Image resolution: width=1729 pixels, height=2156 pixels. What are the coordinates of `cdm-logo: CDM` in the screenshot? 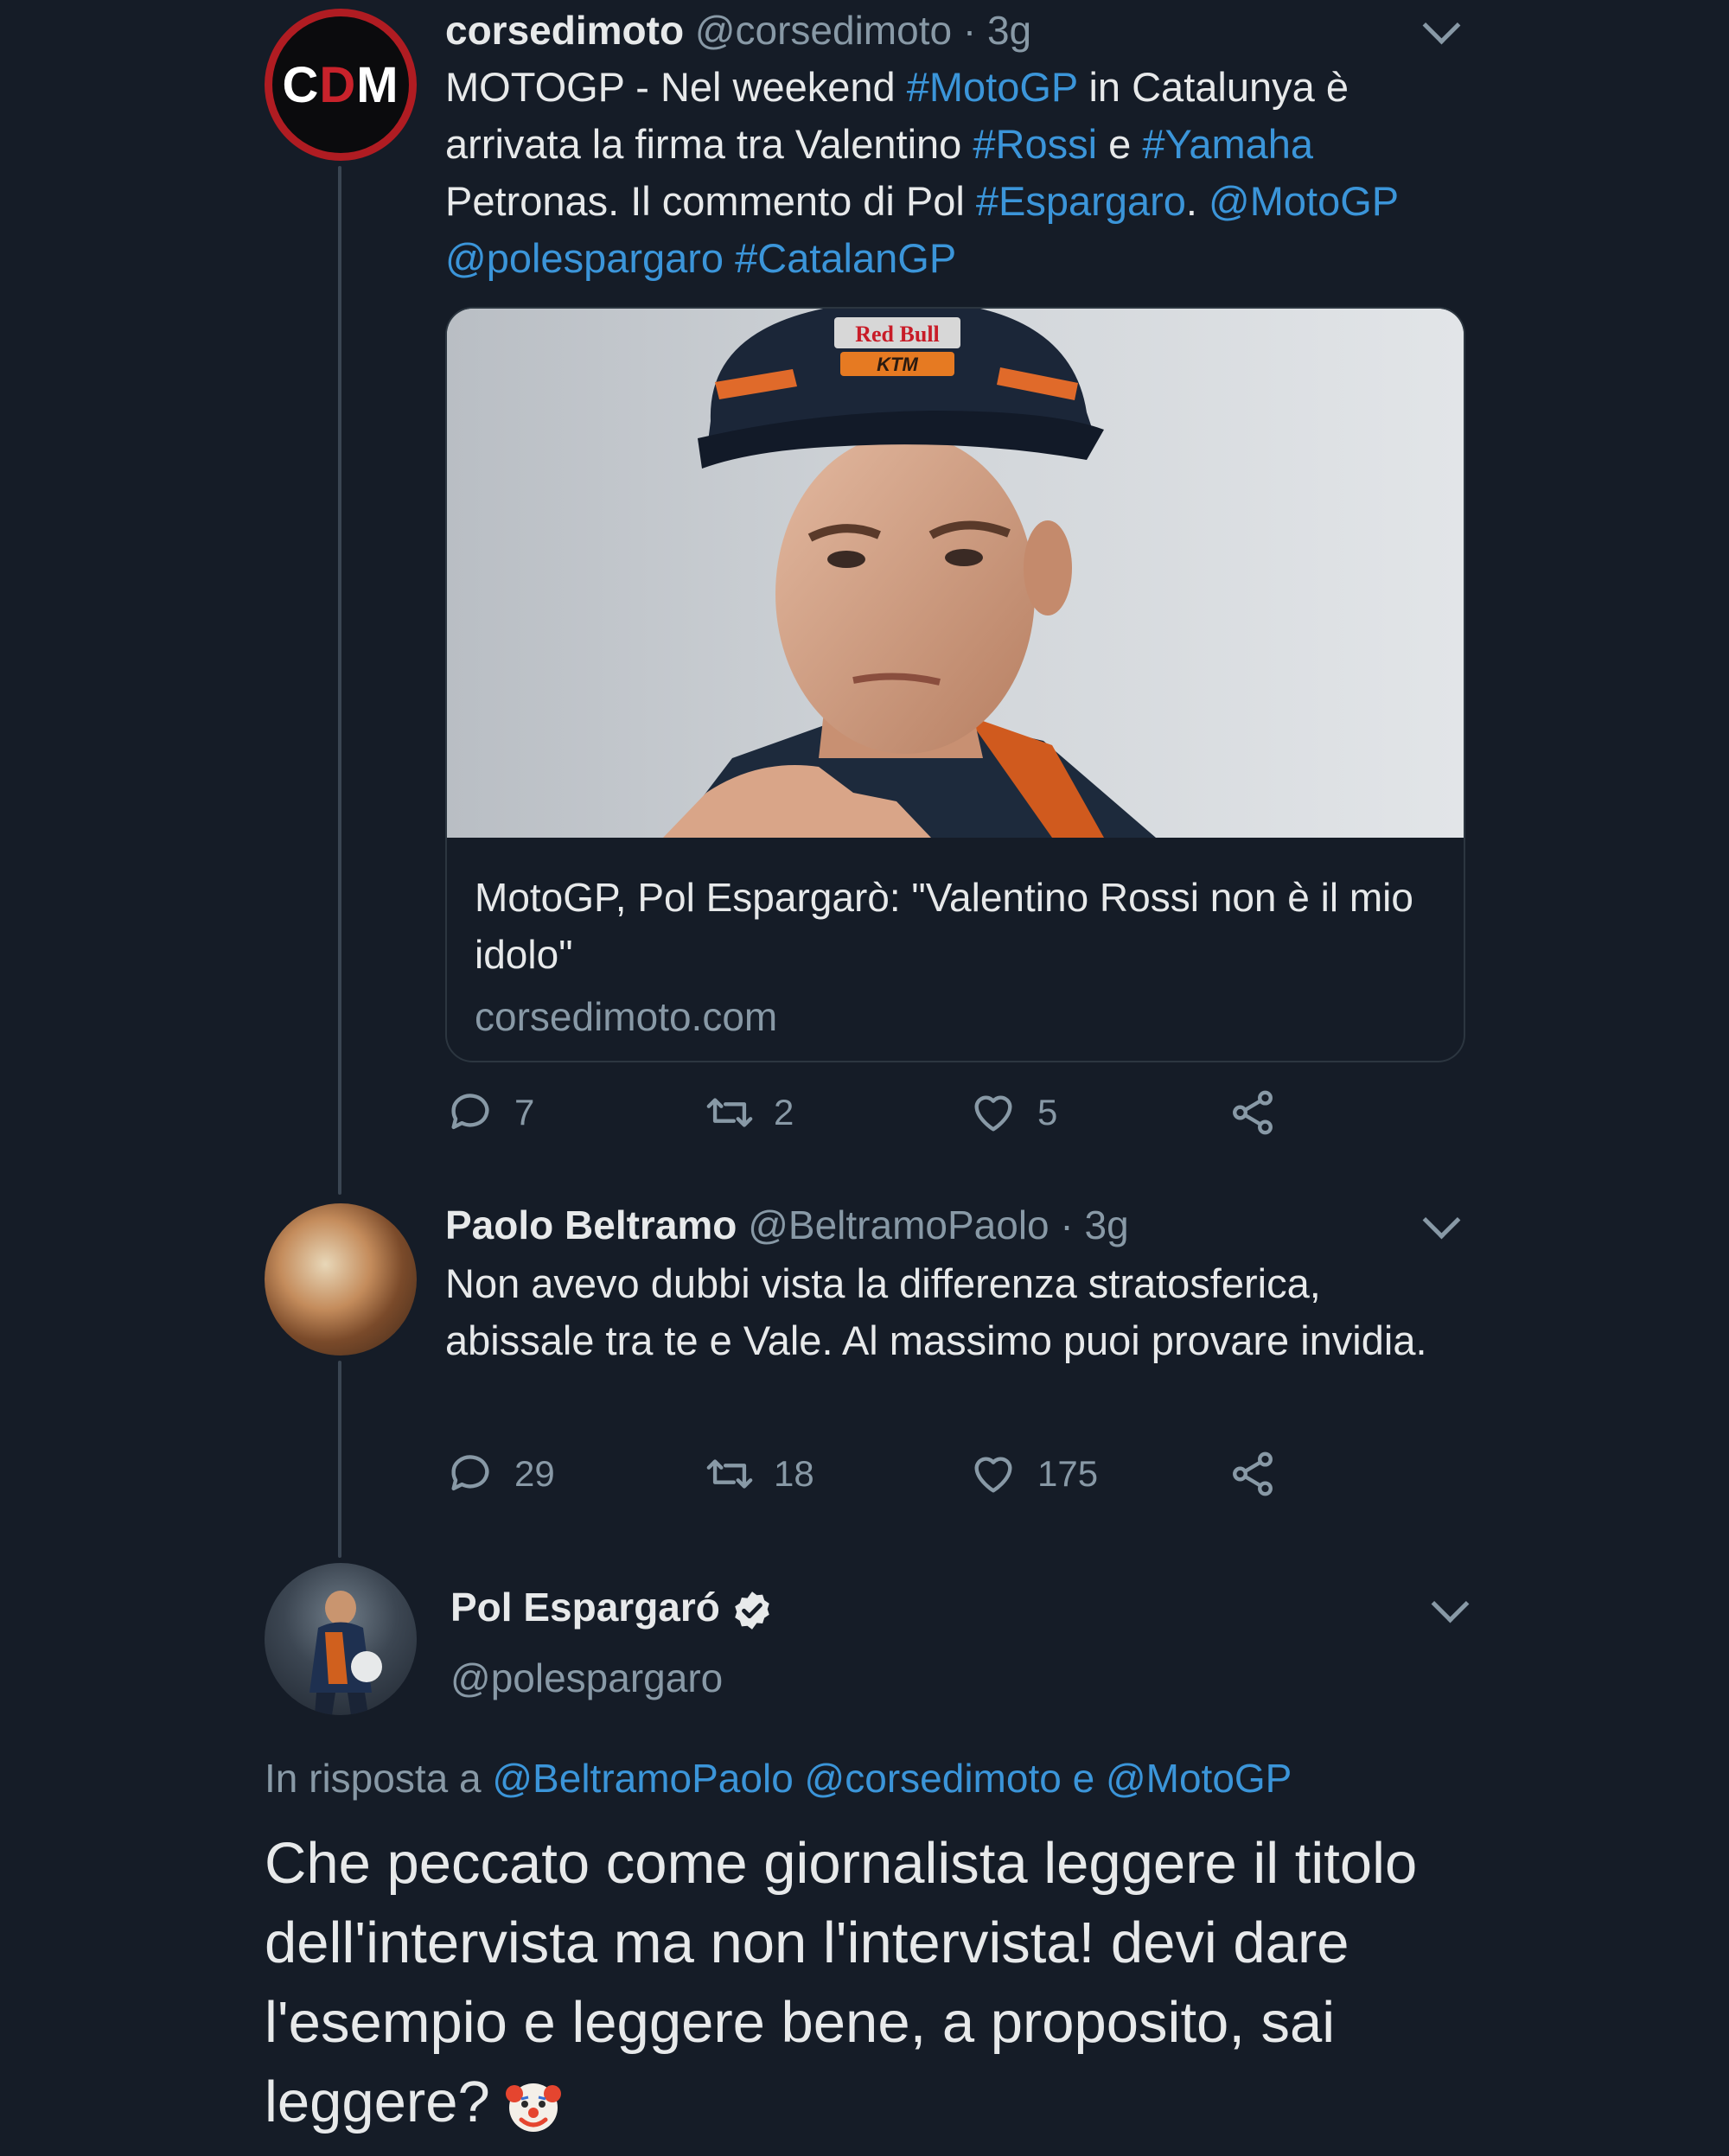 It's located at (341, 84).